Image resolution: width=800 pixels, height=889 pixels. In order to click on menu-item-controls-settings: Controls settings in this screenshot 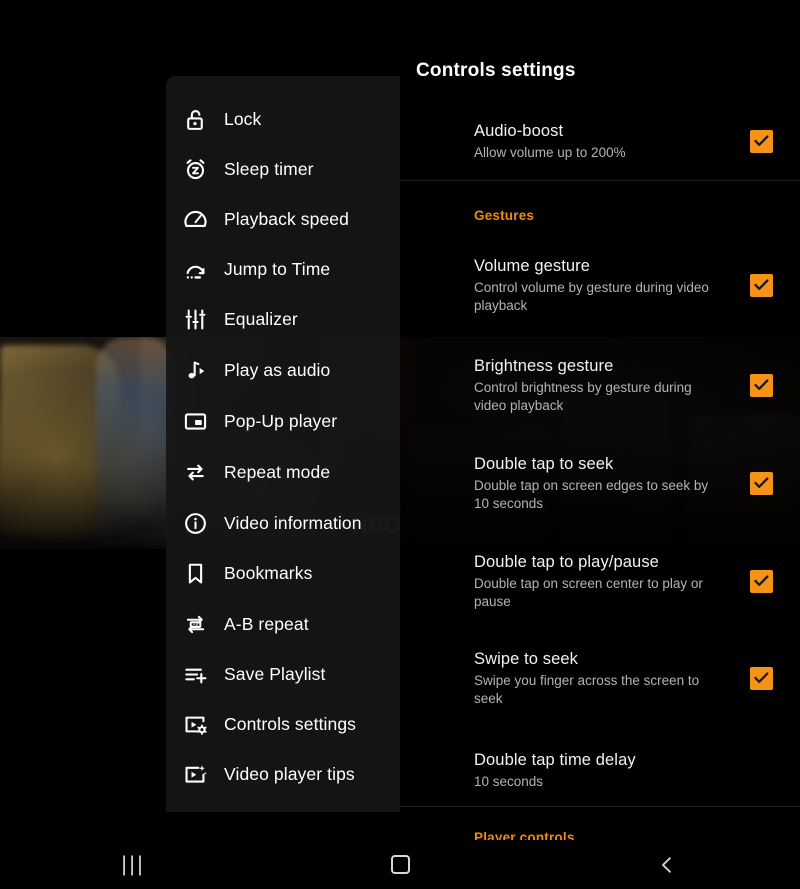, I will do `click(283, 724)`.